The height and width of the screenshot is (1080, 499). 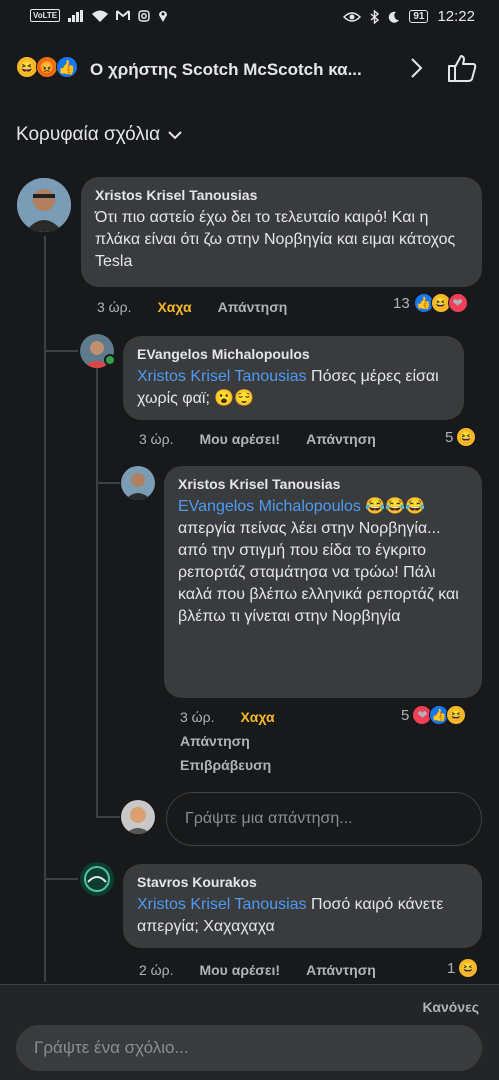 What do you see at coordinates (100, 16) in the screenshot?
I see `wifi-icon` at bounding box center [100, 16].